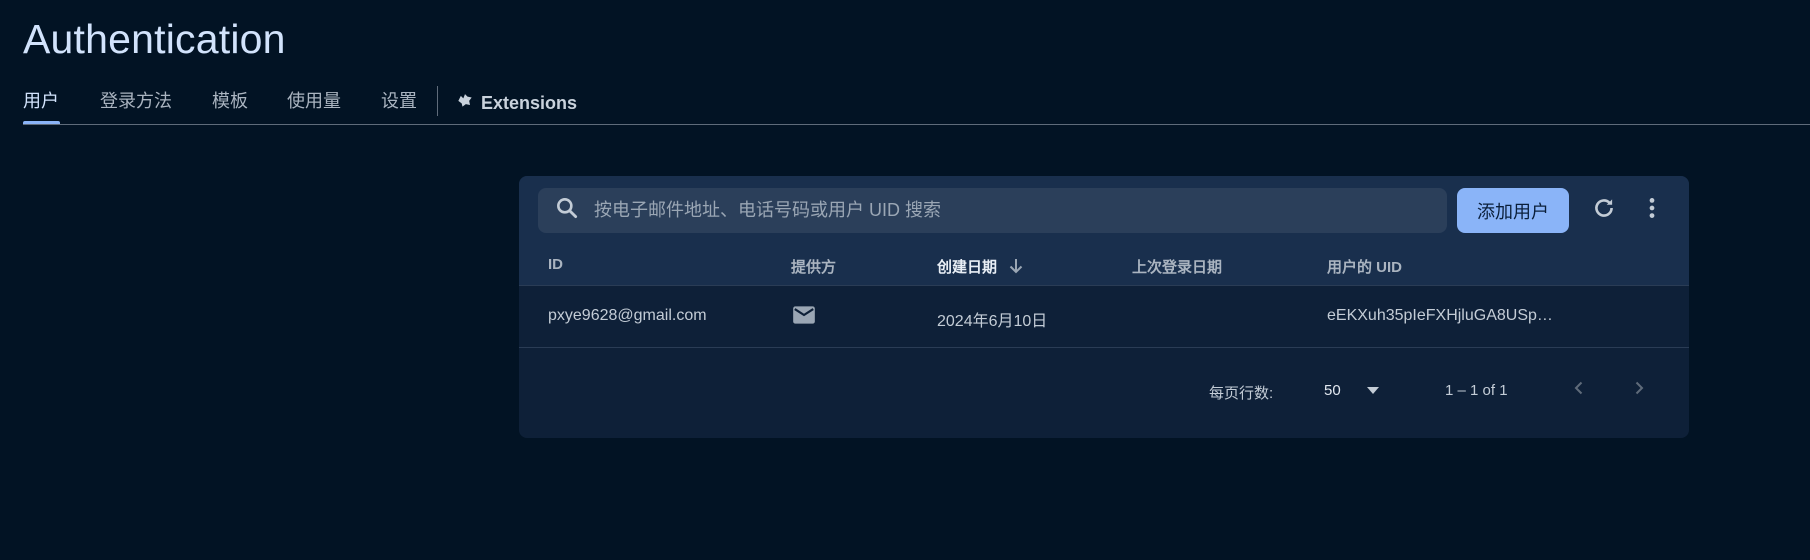  I want to click on next-page-button, so click(1639, 390).